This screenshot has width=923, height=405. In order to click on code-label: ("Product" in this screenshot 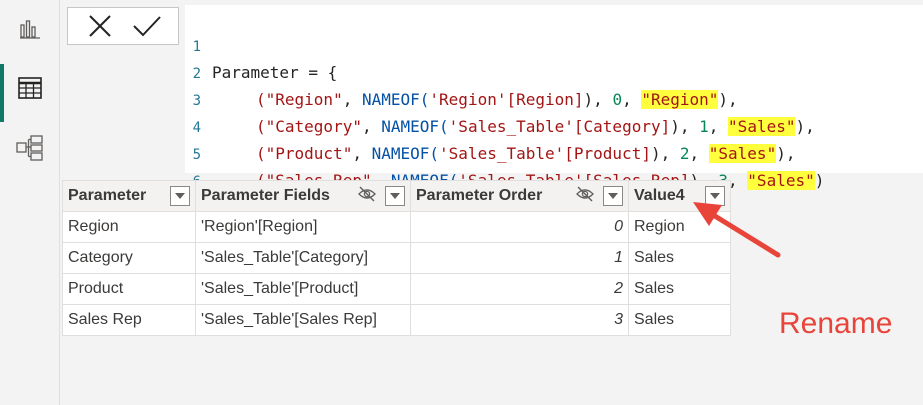, I will do `click(304, 153)`.